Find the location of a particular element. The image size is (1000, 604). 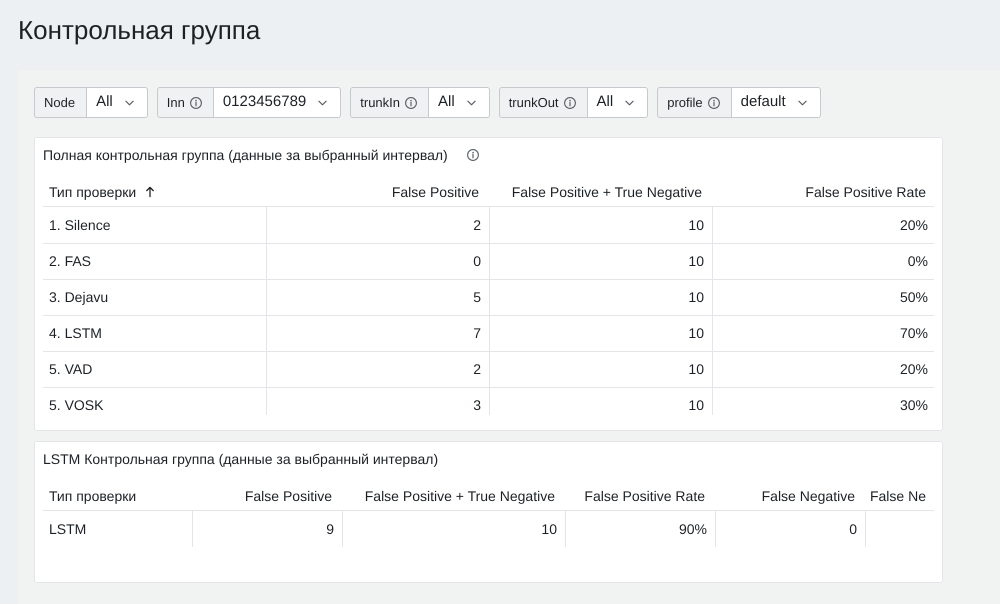

filter-select: default is located at coordinates (776, 102).